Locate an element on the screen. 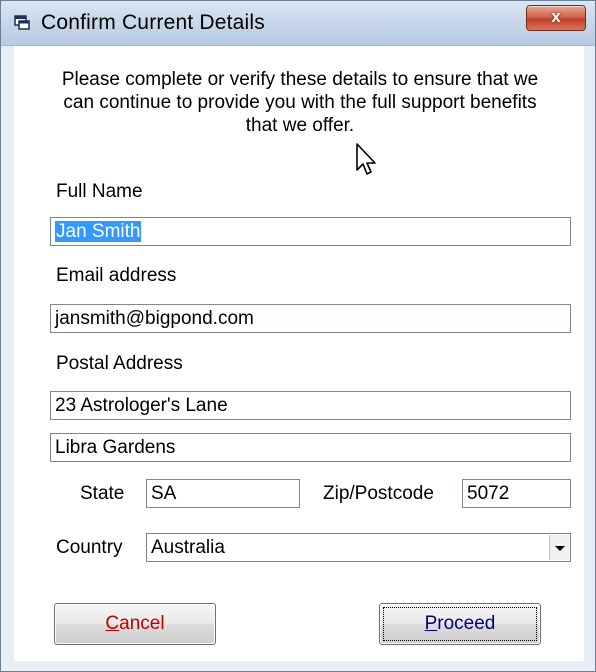  mouse-cursor-icon is located at coordinates (366, 159).